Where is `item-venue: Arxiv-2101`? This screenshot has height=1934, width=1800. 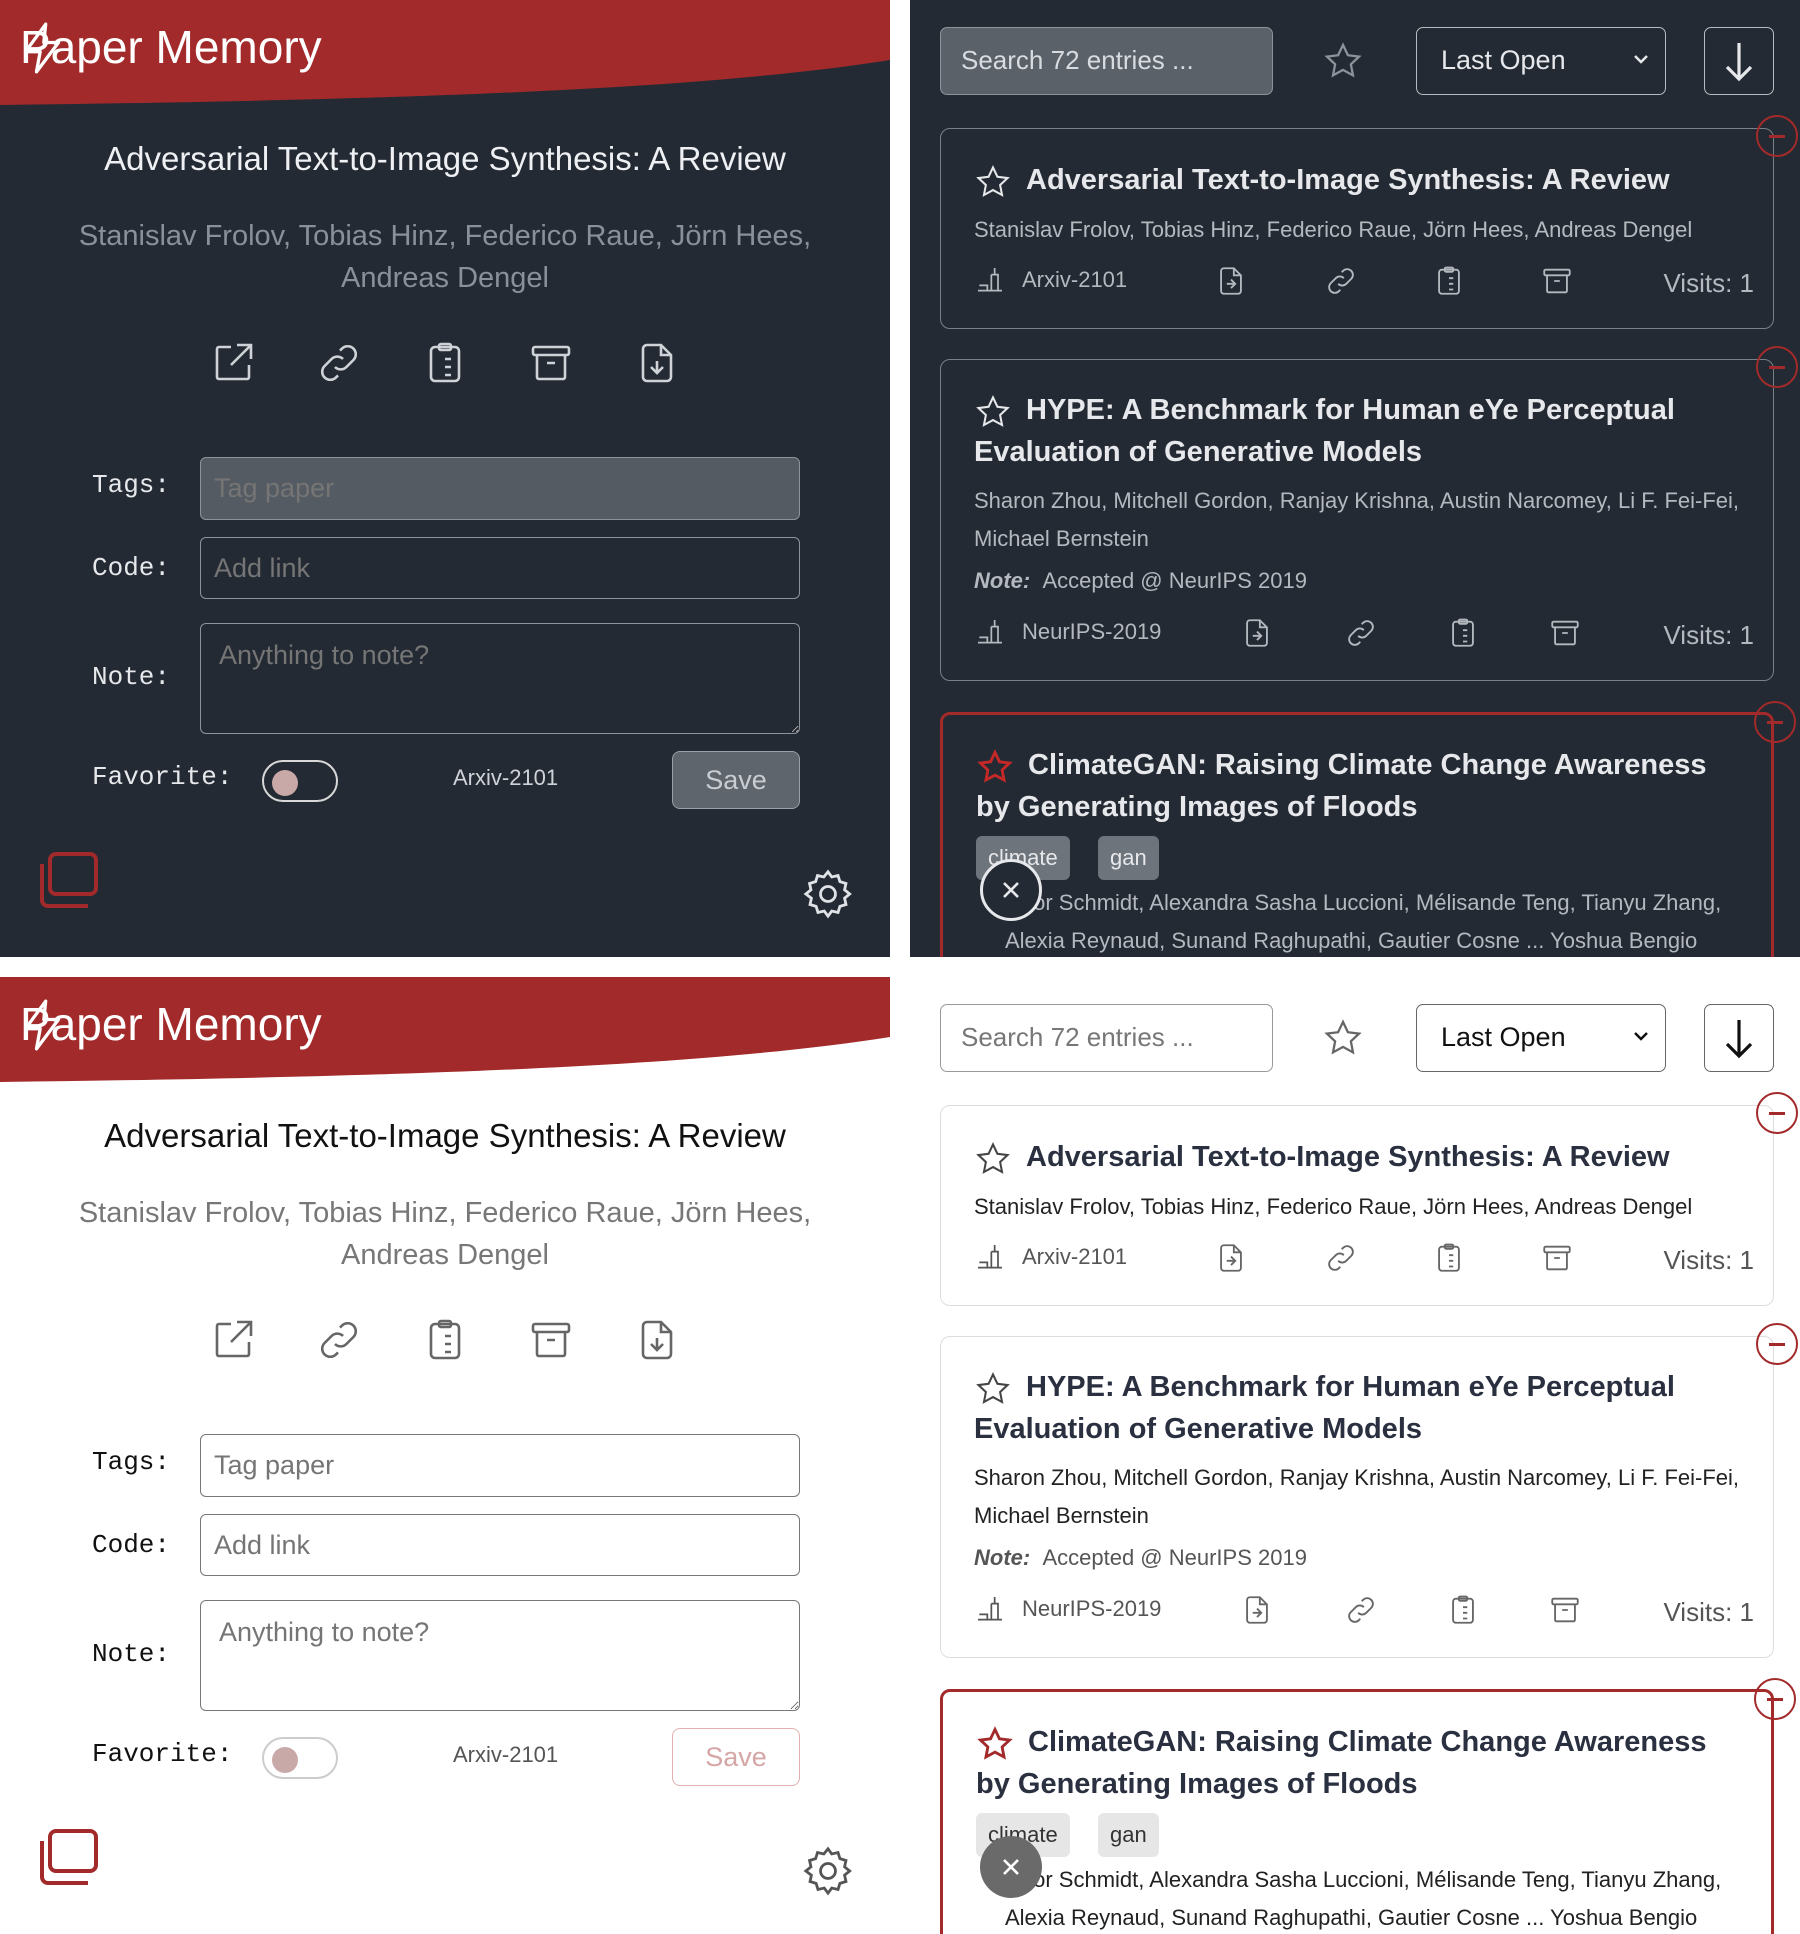 item-venue: Arxiv-2101 is located at coordinates (1075, 1256).